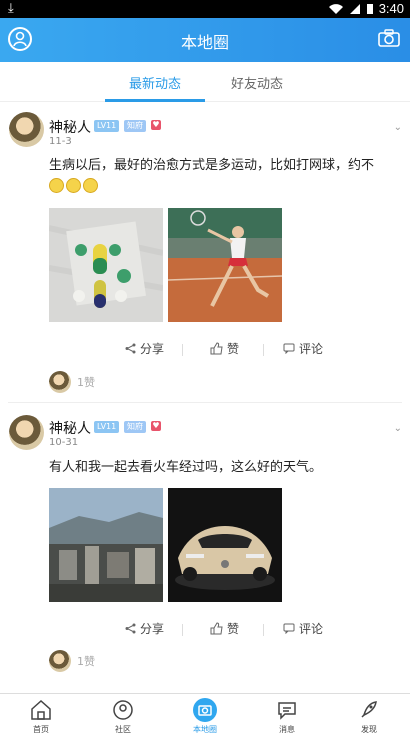 The width and height of the screenshot is (410, 735). What do you see at coordinates (225, 265) in the screenshot?
I see `post-photo-tennis` at bounding box center [225, 265].